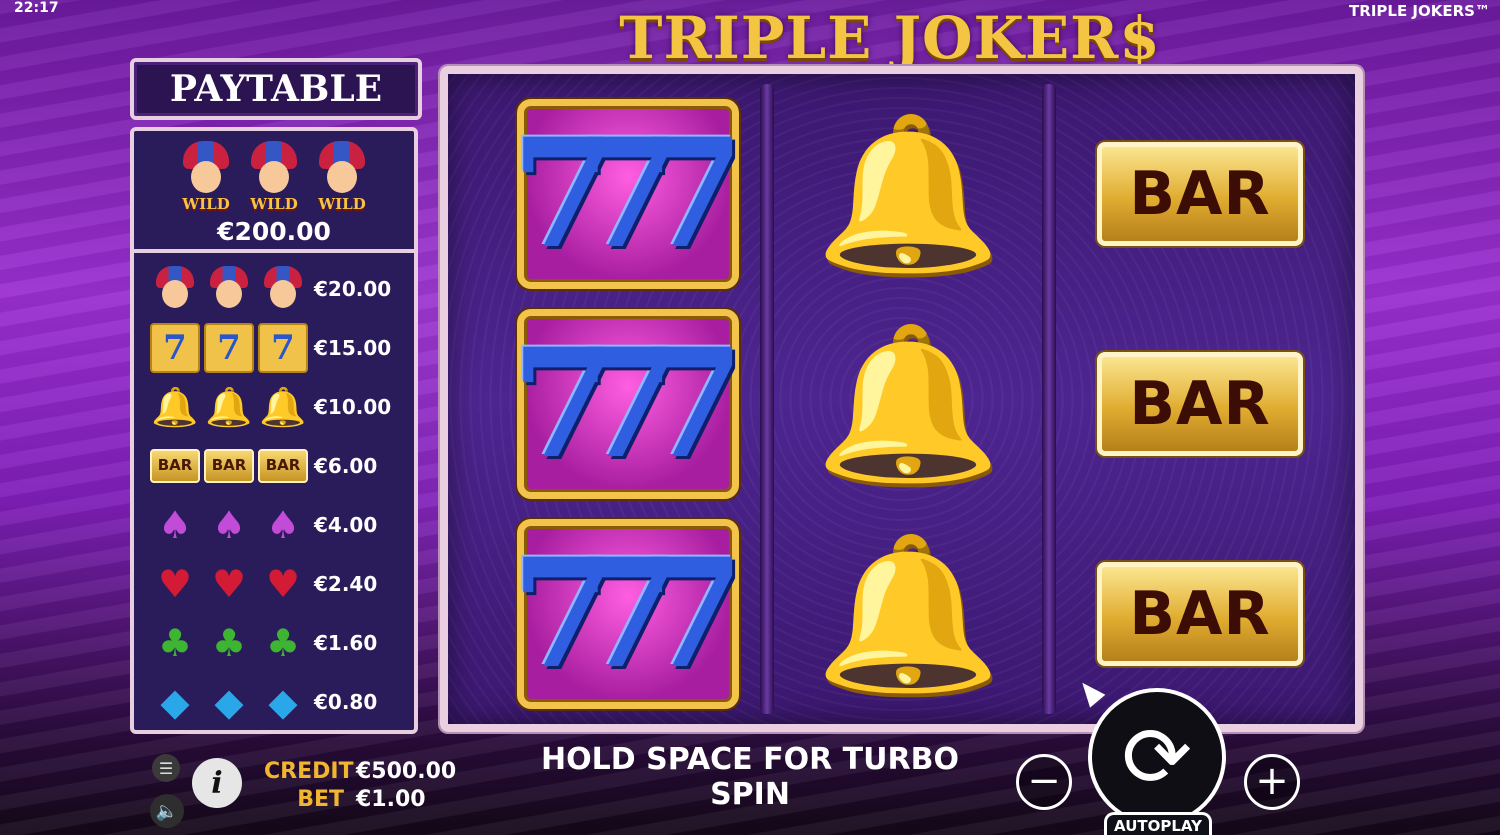 The width and height of the screenshot is (1500, 835). I want to click on paytable-symbols: 777, so click(232, 347).